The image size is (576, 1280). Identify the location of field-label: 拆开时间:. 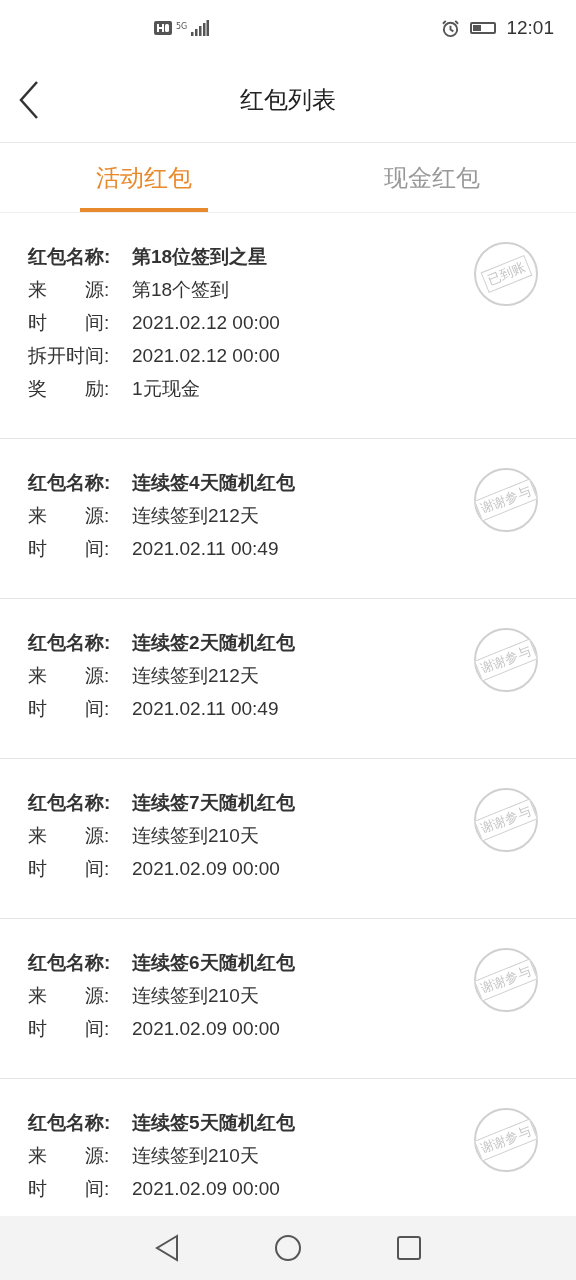
(69, 355).